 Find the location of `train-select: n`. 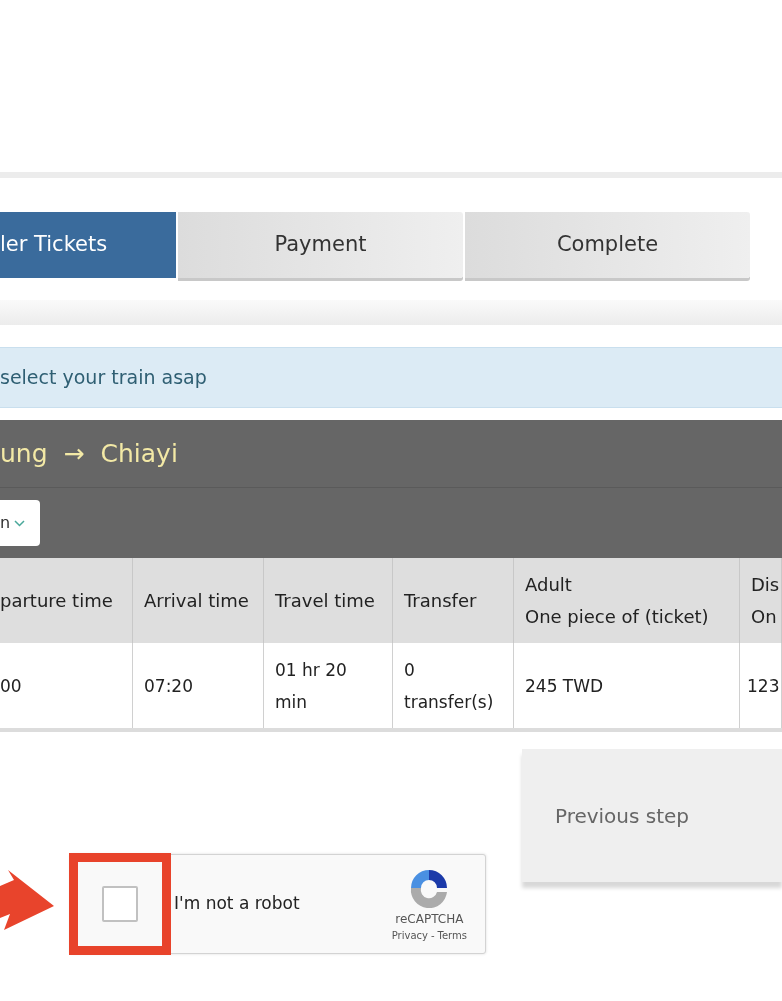

train-select: n is located at coordinates (20, 523).